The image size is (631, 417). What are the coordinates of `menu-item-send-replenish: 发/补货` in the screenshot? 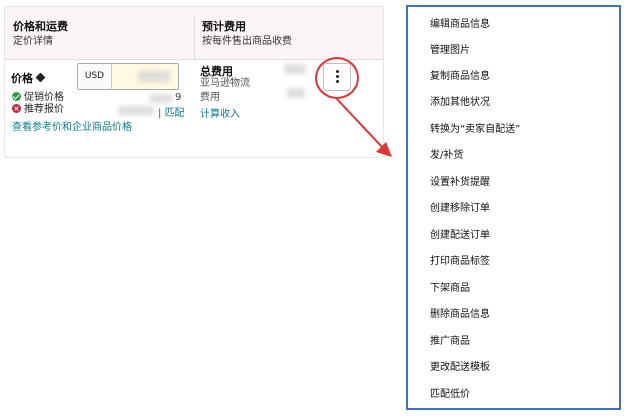 It's located at (446, 156).